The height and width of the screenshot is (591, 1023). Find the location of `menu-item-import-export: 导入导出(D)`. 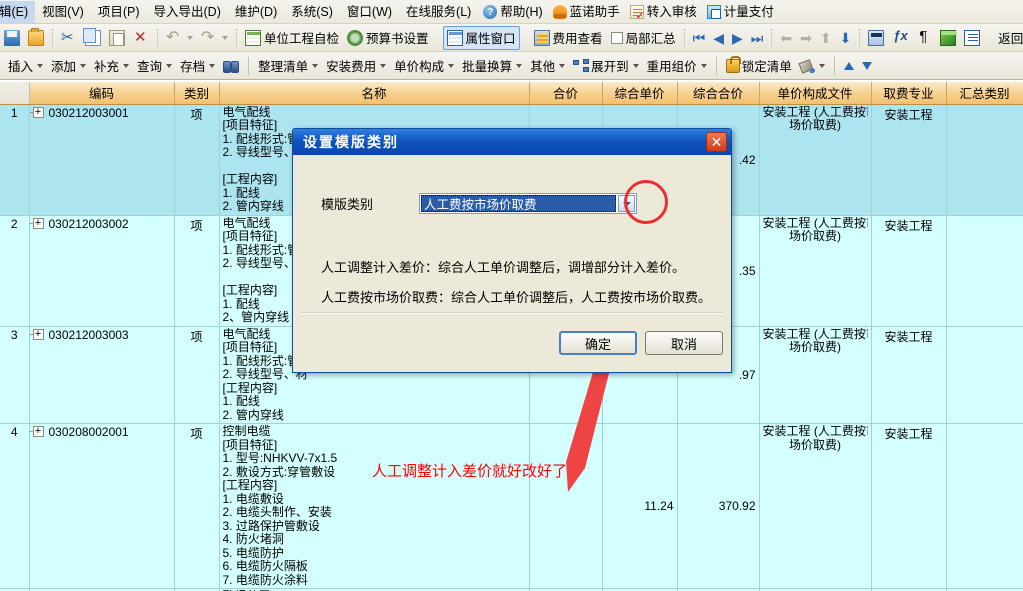

menu-item-import-export: 导入导出(D) is located at coordinates (187, 12).